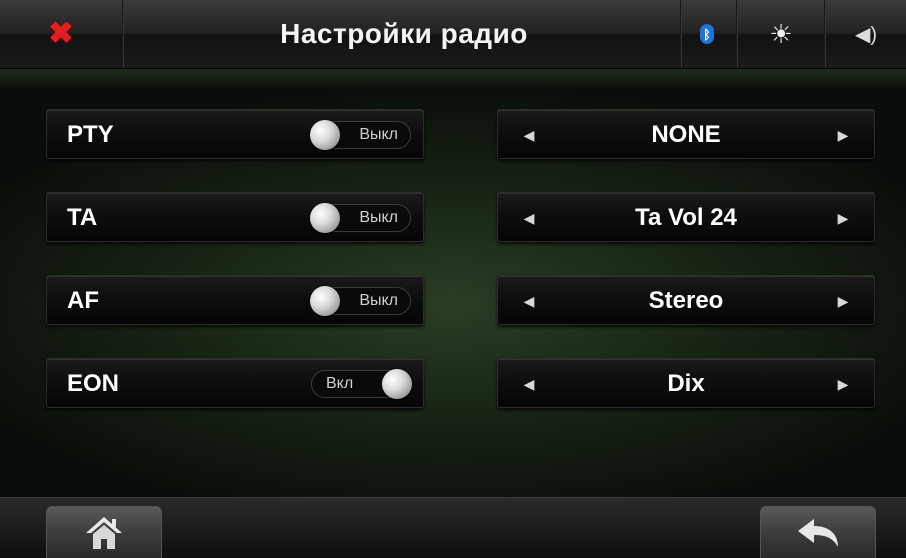 This screenshot has height=558, width=906. I want to click on page-title: Настройки радио, so click(404, 33).